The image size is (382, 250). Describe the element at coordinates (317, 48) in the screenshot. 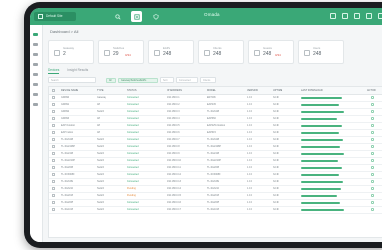

I see `stat-label: Users` at that location.